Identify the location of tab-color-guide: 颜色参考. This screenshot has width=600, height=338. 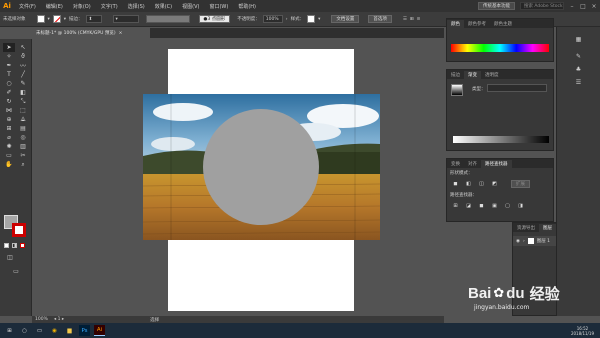
(477, 24).